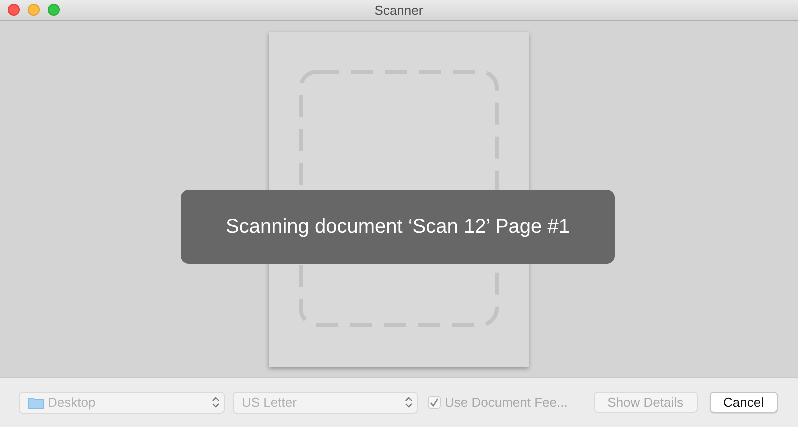  I want to click on minimize-button, so click(34, 10).